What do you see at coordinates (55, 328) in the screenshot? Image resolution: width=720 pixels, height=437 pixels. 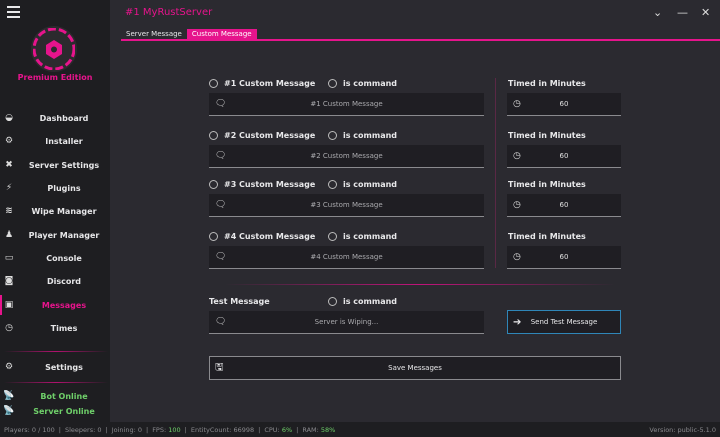 I see `sidebar-item-times: ◷ Times` at bounding box center [55, 328].